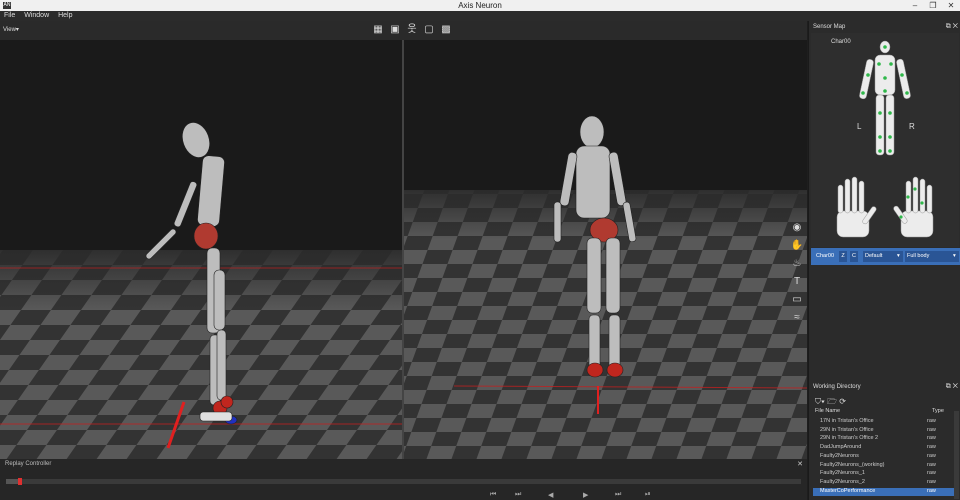 This screenshot has width=960, height=500. I want to click on z-button: Z, so click(843, 256).